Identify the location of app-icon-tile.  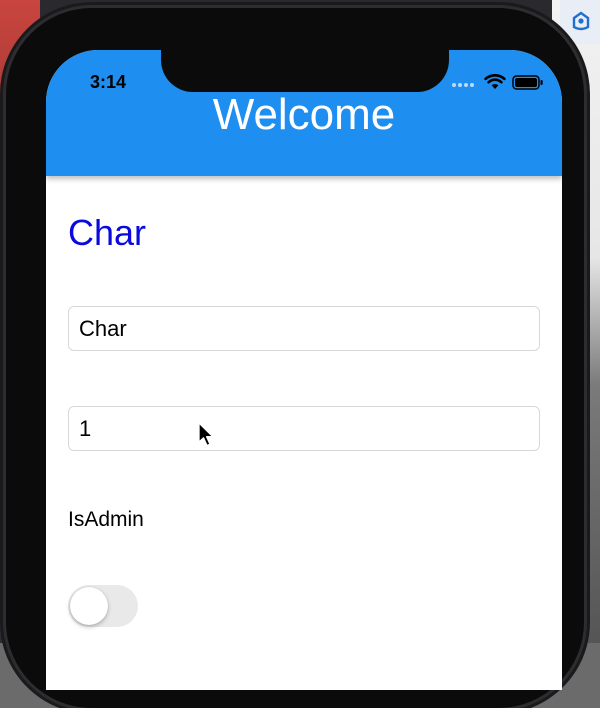
(580, 22).